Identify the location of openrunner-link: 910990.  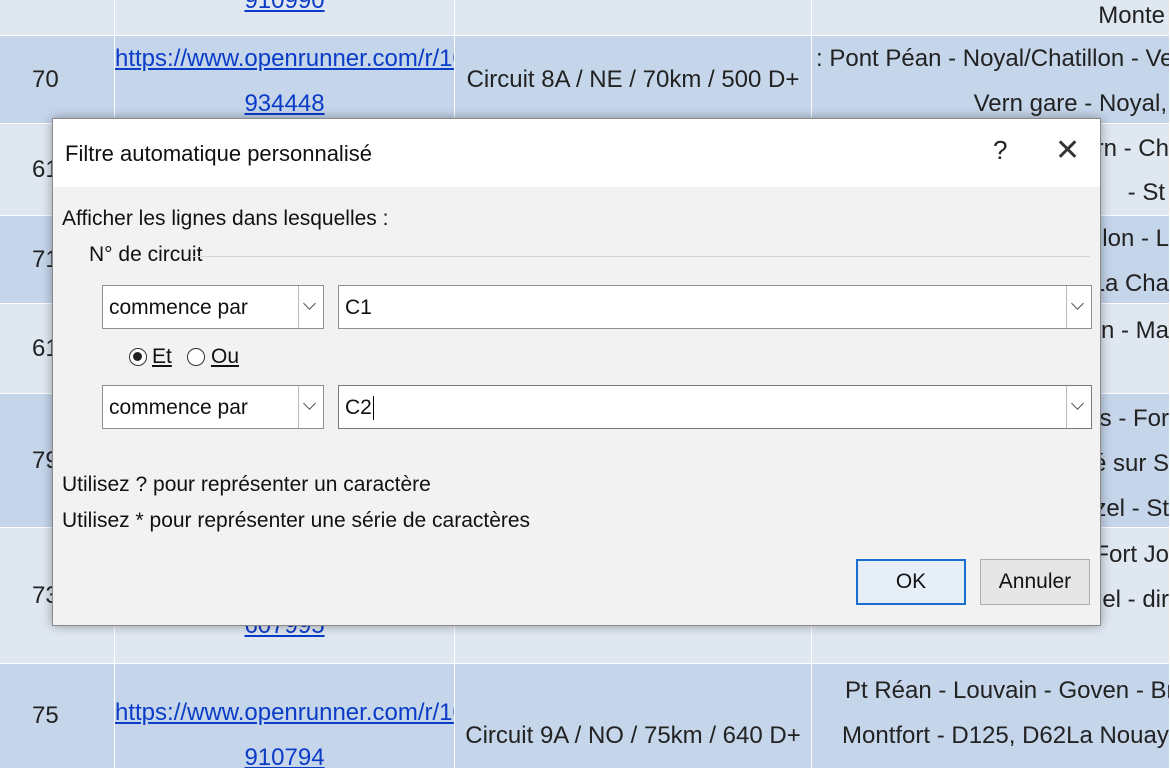
(284, 10).